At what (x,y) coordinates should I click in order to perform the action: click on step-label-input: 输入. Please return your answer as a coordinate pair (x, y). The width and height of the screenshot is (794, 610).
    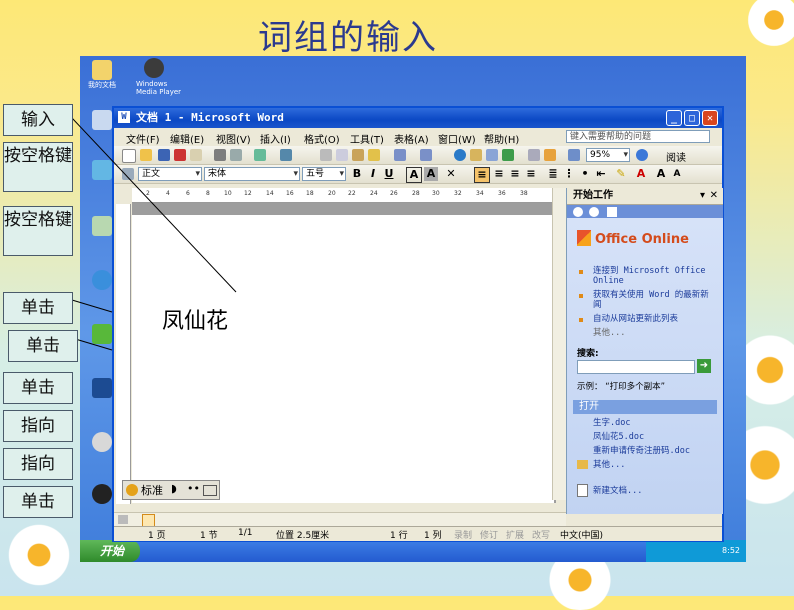
    Looking at the image, I should click on (38, 120).